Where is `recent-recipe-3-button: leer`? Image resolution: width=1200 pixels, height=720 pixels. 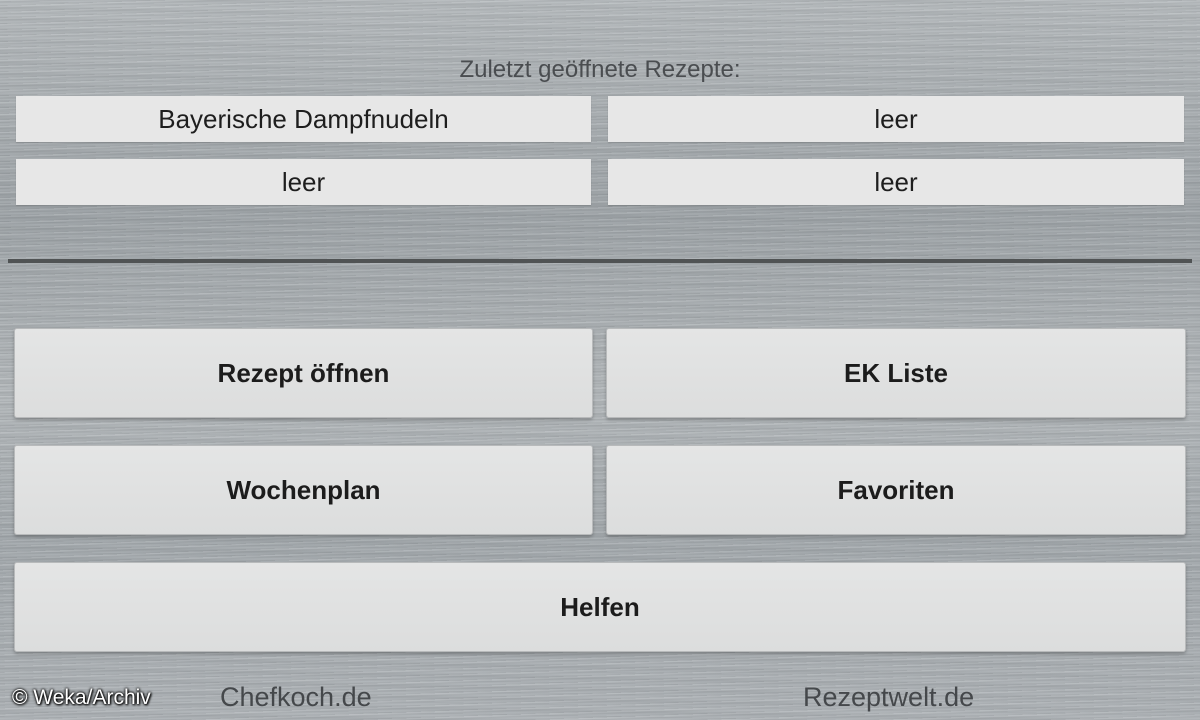 recent-recipe-3-button: leer is located at coordinates (303, 182).